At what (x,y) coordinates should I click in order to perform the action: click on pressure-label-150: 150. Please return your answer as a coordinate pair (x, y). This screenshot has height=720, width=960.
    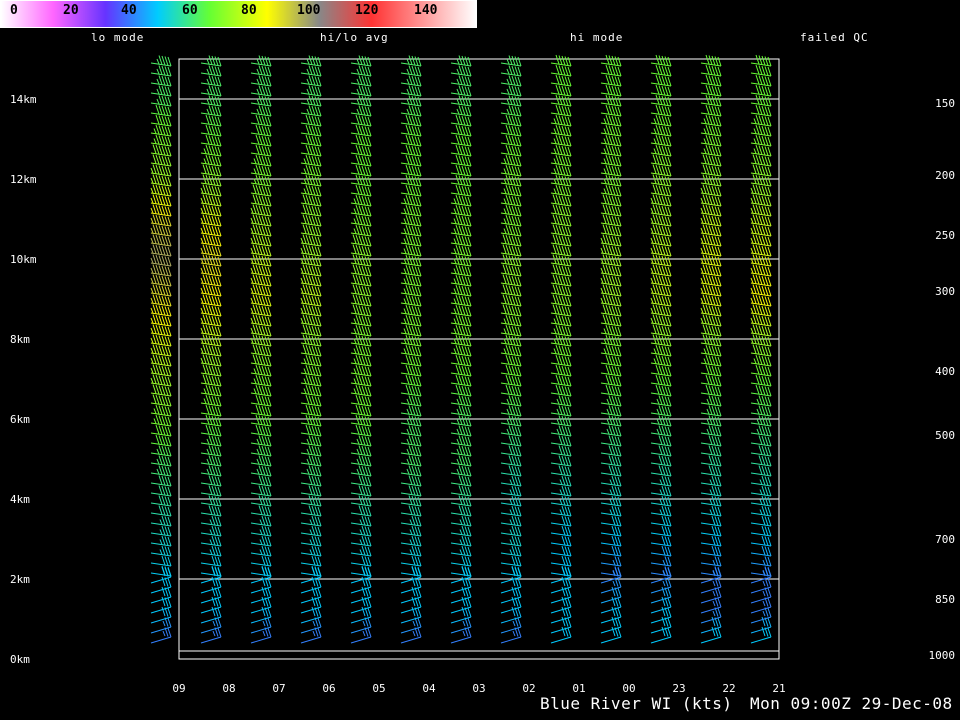
    Looking at the image, I should click on (945, 103).